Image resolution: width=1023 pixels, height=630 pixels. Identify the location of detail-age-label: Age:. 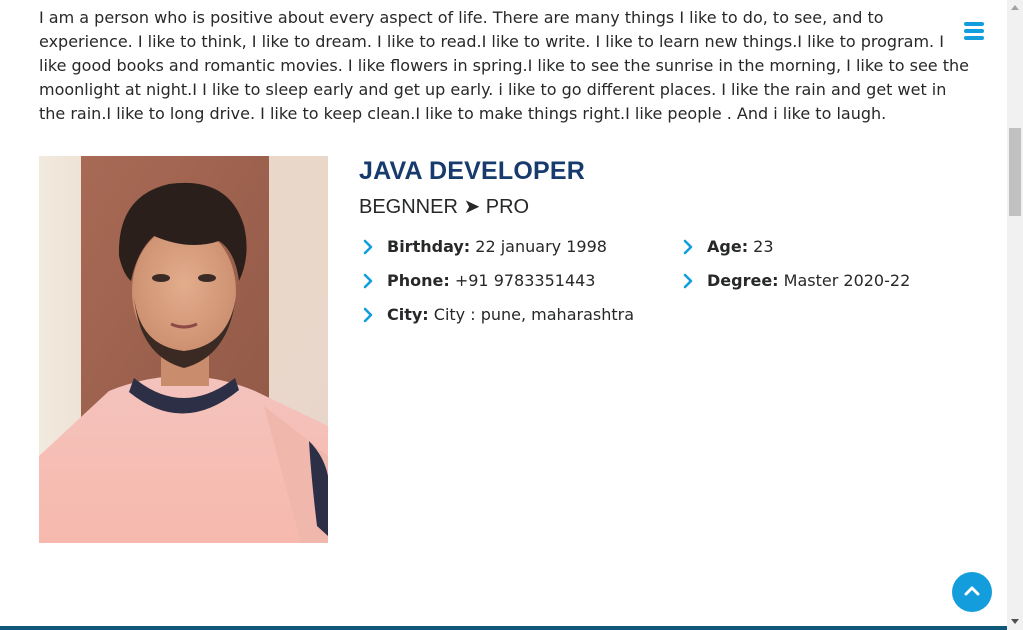
(728, 246).